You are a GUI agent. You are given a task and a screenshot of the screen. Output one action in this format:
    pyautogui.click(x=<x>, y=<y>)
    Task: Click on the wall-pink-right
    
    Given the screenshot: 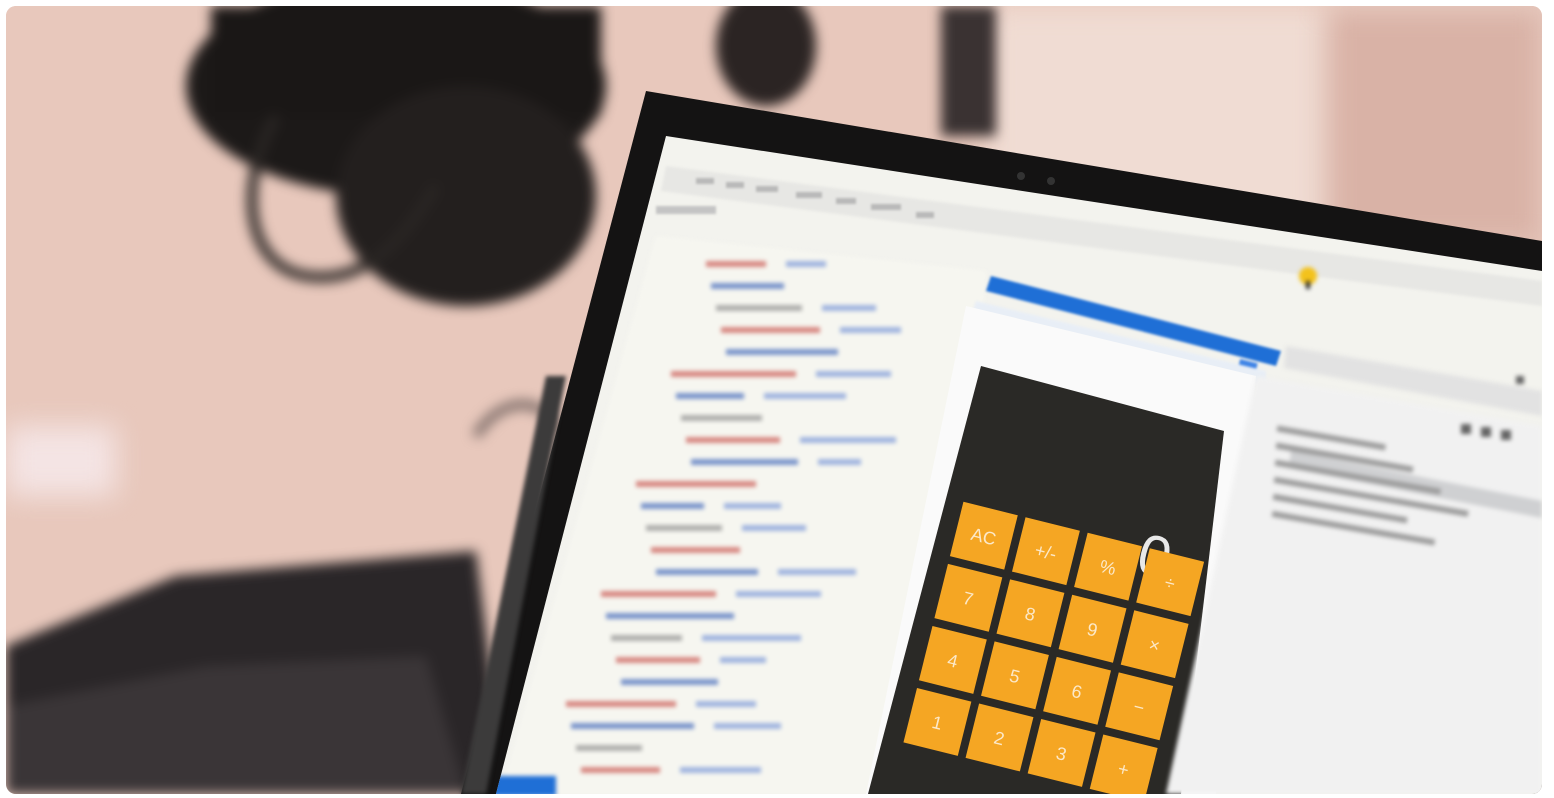 What is the action you would take?
    pyautogui.click(x=1434, y=126)
    